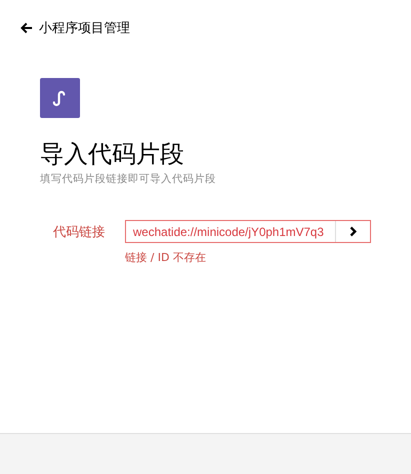  Describe the element at coordinates (112, 154) in the screenshot. I see `page-title: 导入代码片段` at that location.